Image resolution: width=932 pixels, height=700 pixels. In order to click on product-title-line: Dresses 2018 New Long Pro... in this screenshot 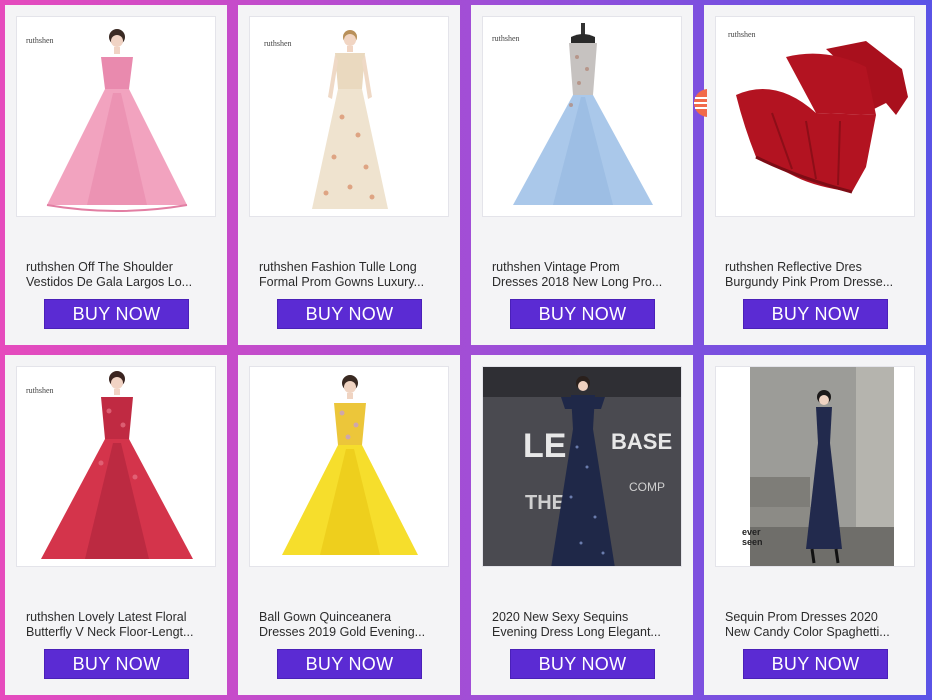, I will do `click(577, 282)`.